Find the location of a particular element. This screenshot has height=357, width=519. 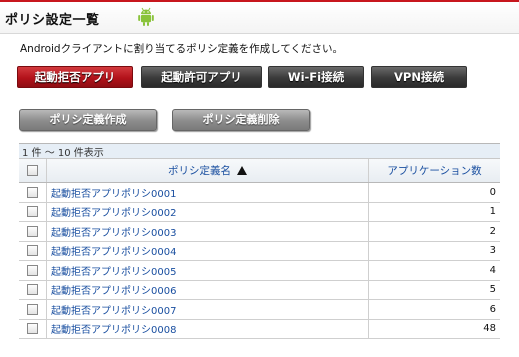

table-row: 起動拒否アプリポリシ0003 2 is located at coordinates (259, 232).